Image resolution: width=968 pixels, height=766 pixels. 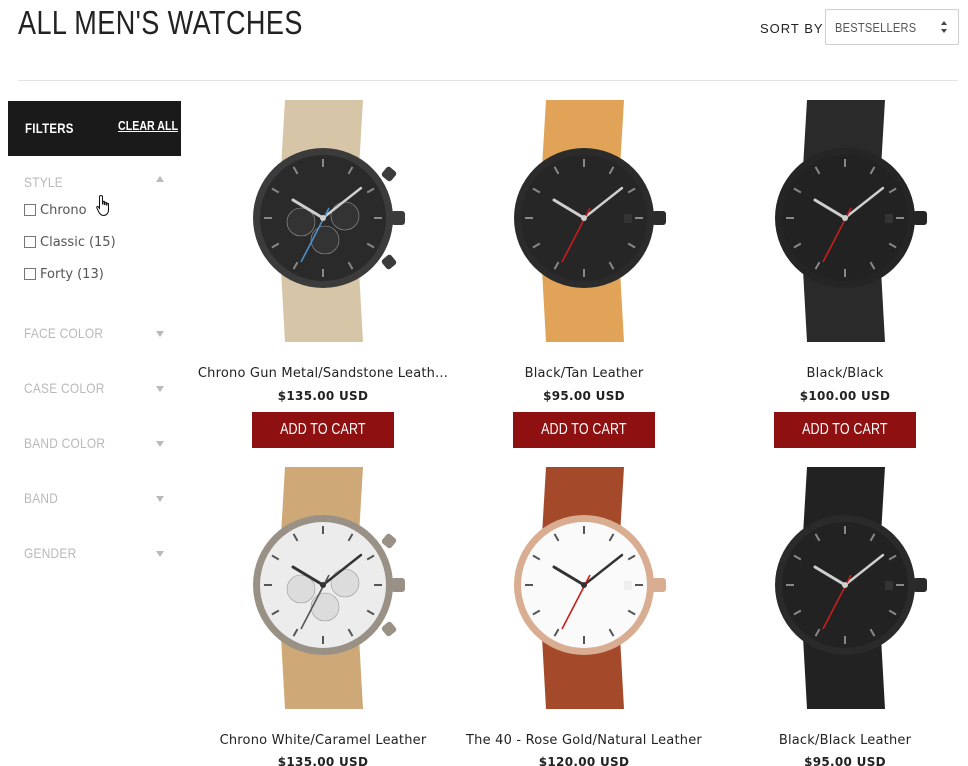 What do you see at coordinates (41, 498) in the screenshot?
I see `facet-label: BAND` at bounding box center [41, 498].